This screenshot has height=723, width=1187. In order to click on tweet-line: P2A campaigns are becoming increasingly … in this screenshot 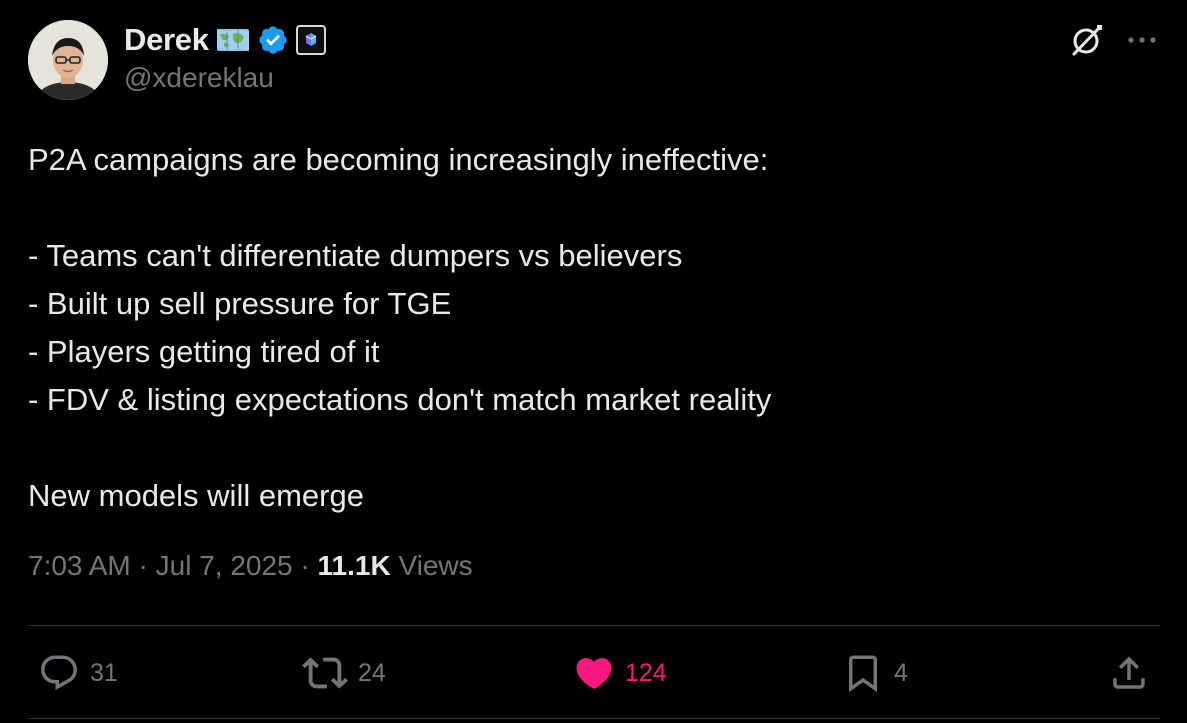, I will do `click(398, 159)`.